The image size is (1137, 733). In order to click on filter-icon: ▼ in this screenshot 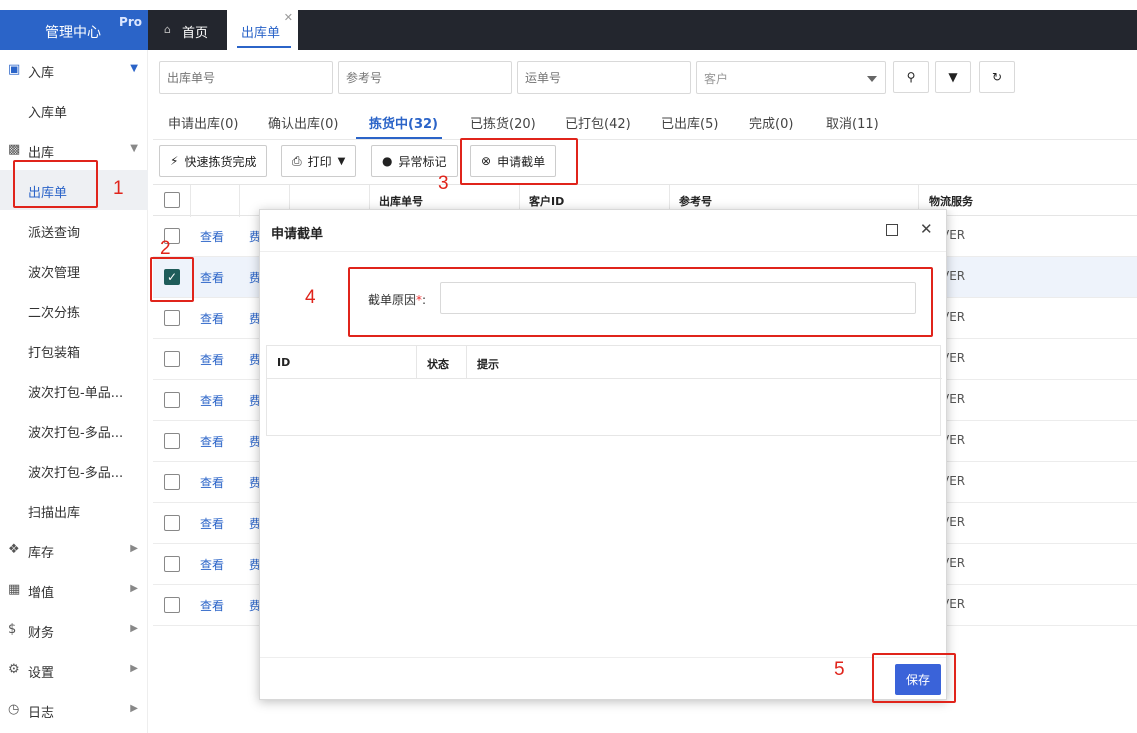, I will do `click(953, 77)`.